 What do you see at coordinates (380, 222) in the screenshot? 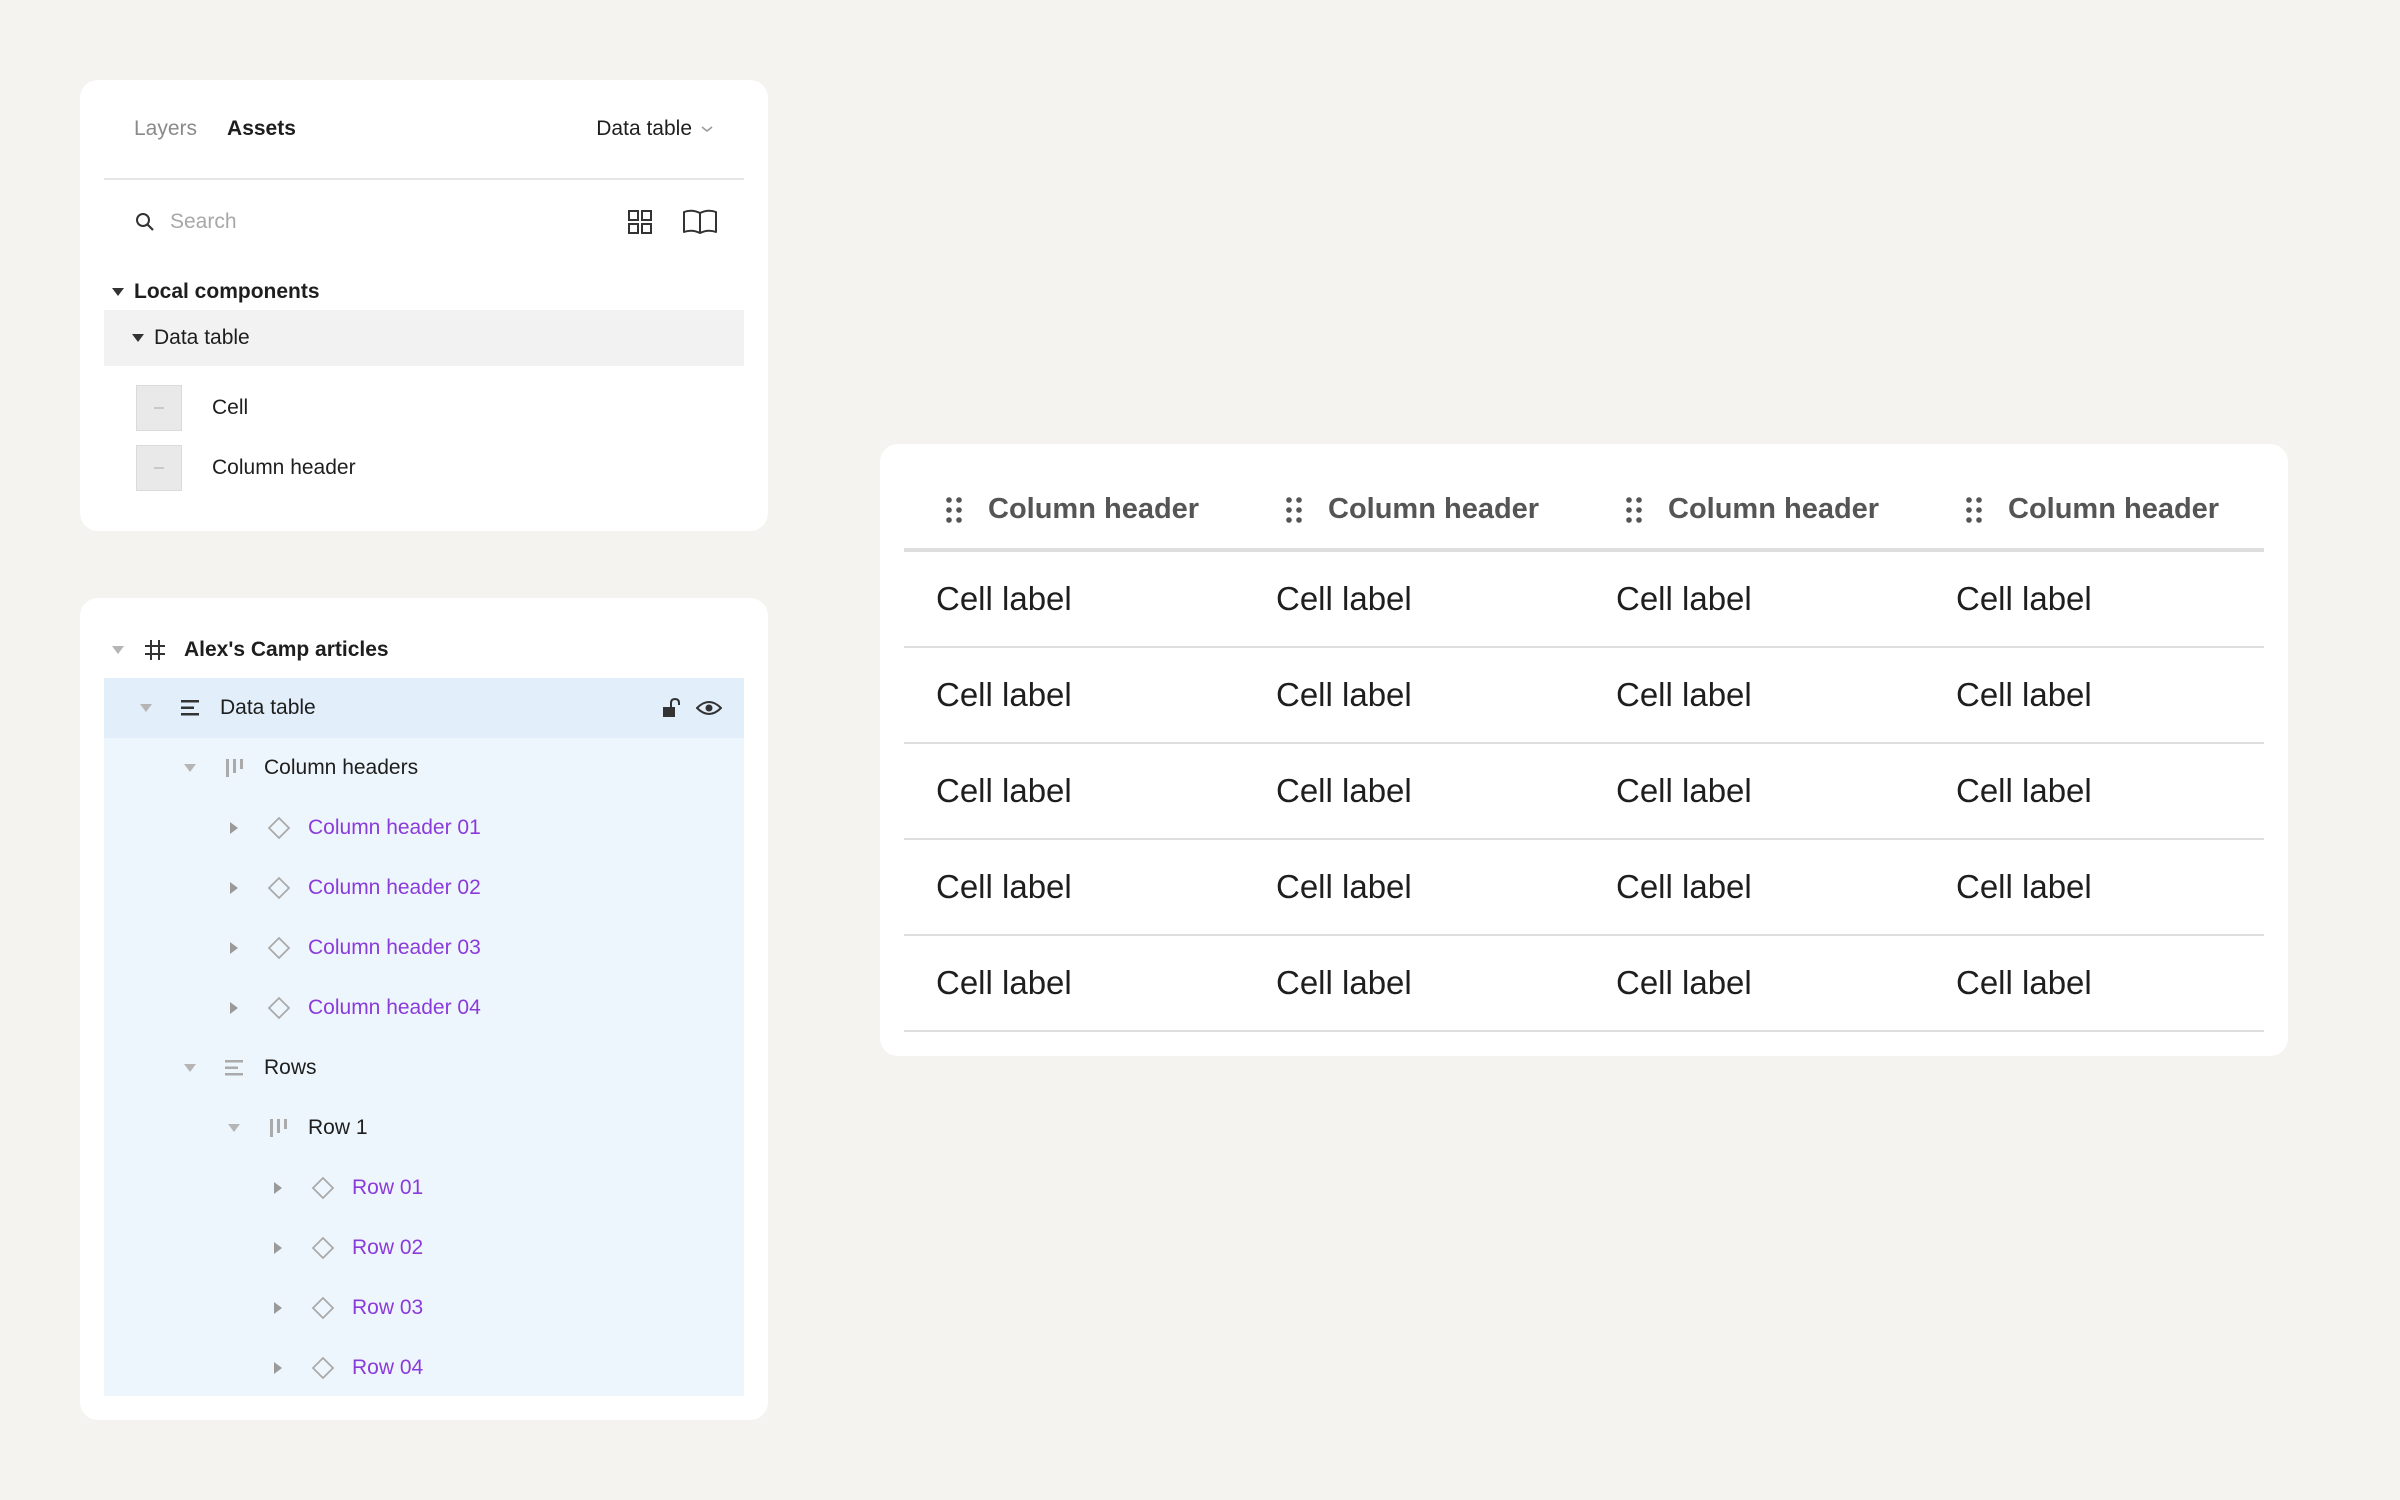
I see `search-input` at bounding box center [380, 222].